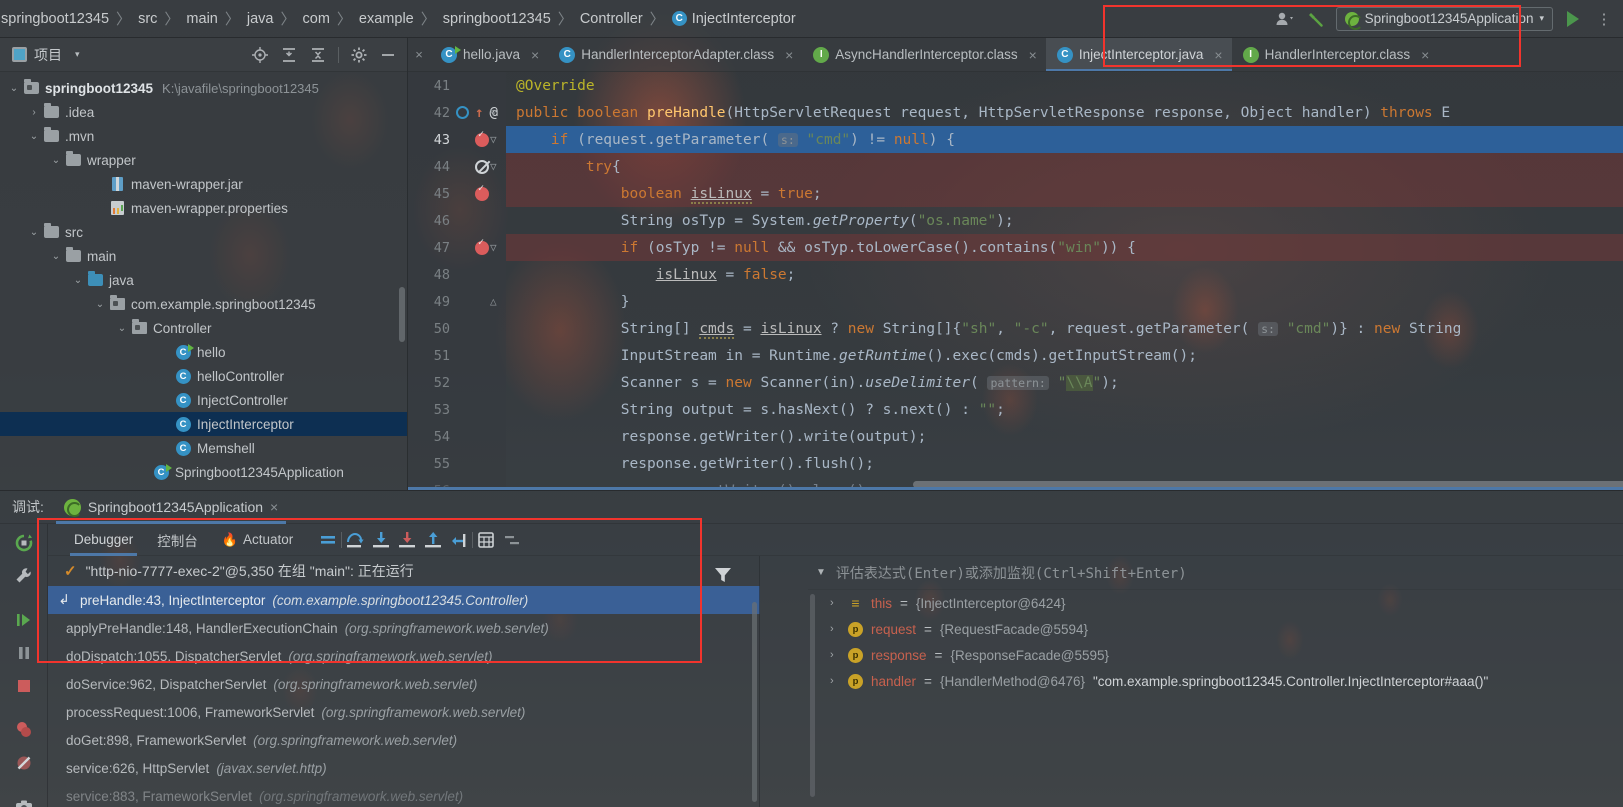 The image size is (1623, 807). What do you see at coordinates (754, 702) in the screenshot?
I see `frames-scrollbar` at bounding box center [754, 702].